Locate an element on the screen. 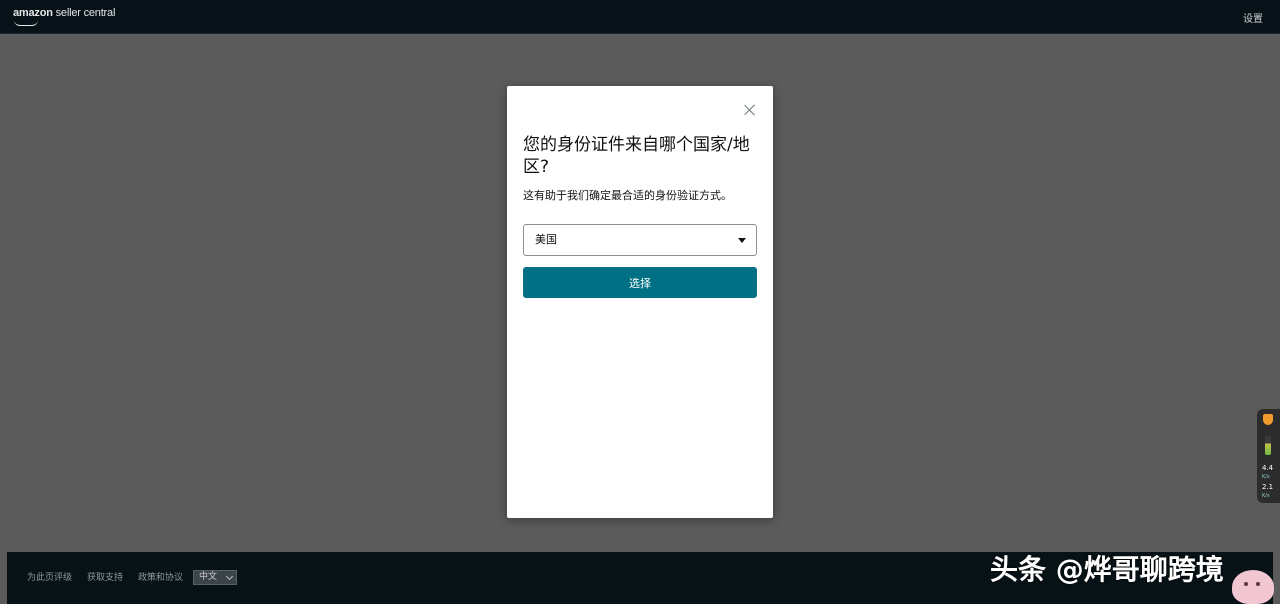 The height and width of the screenshot is (604, 1280). logo-product-text: seller central is located at coordinates (85, 13).